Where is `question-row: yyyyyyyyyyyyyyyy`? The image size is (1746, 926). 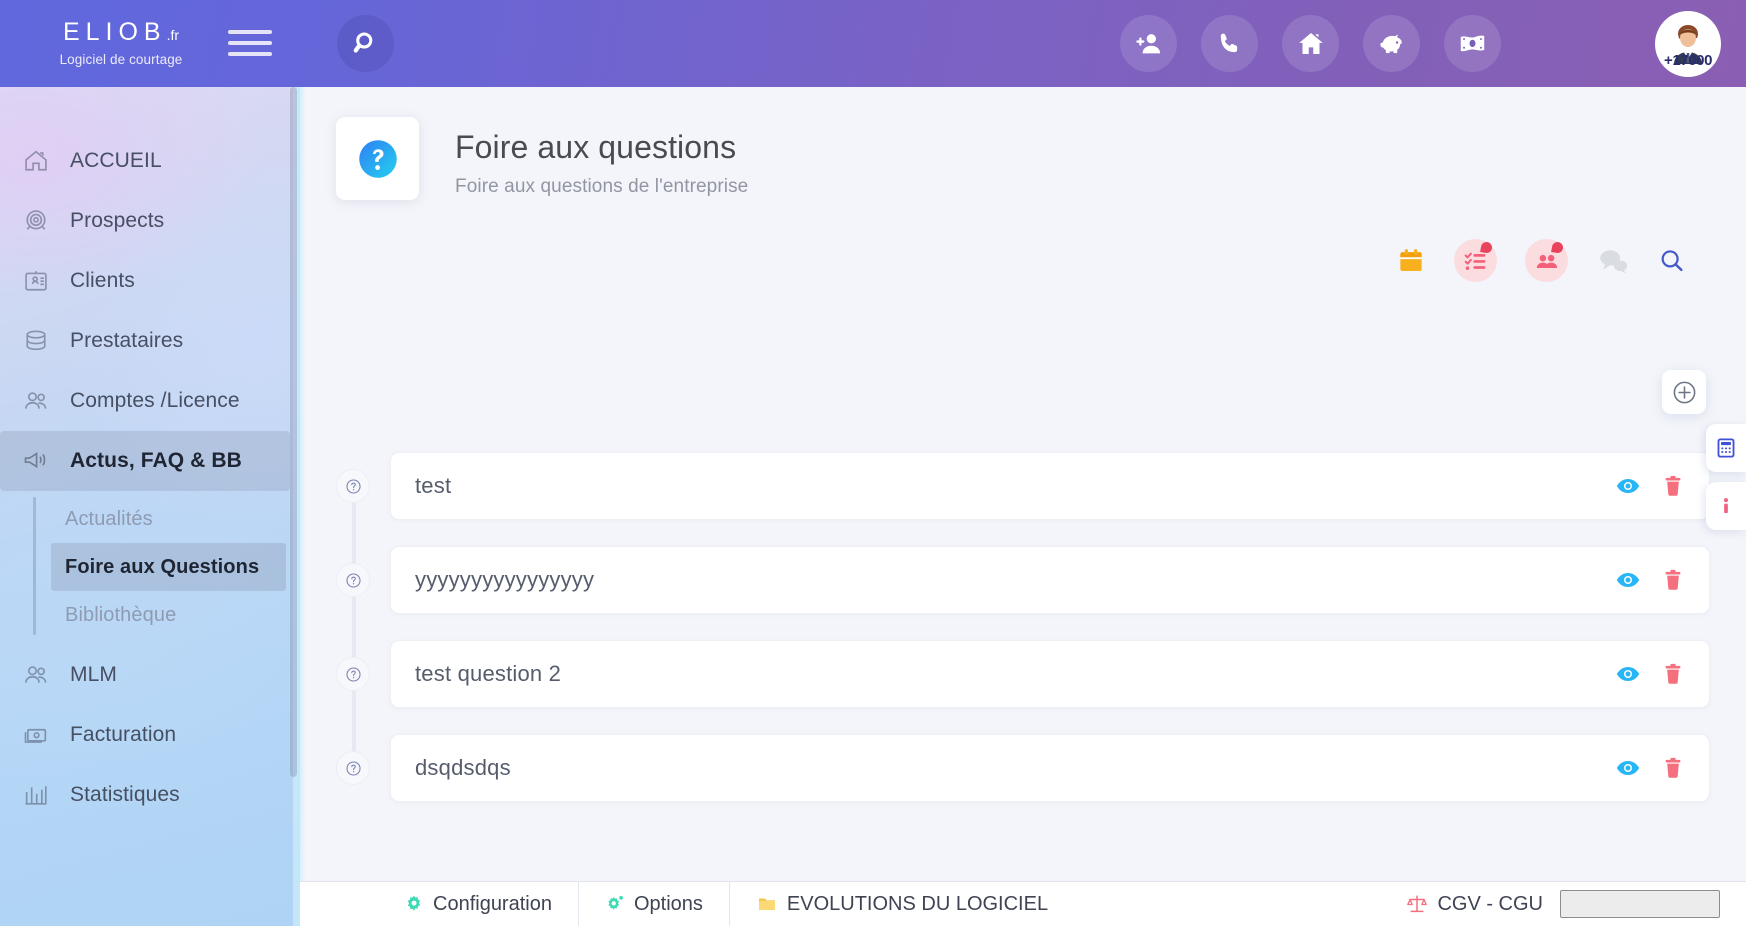
question-row: yyyyyyyyyyyyyyyy is located at coordinates (1023, 603).